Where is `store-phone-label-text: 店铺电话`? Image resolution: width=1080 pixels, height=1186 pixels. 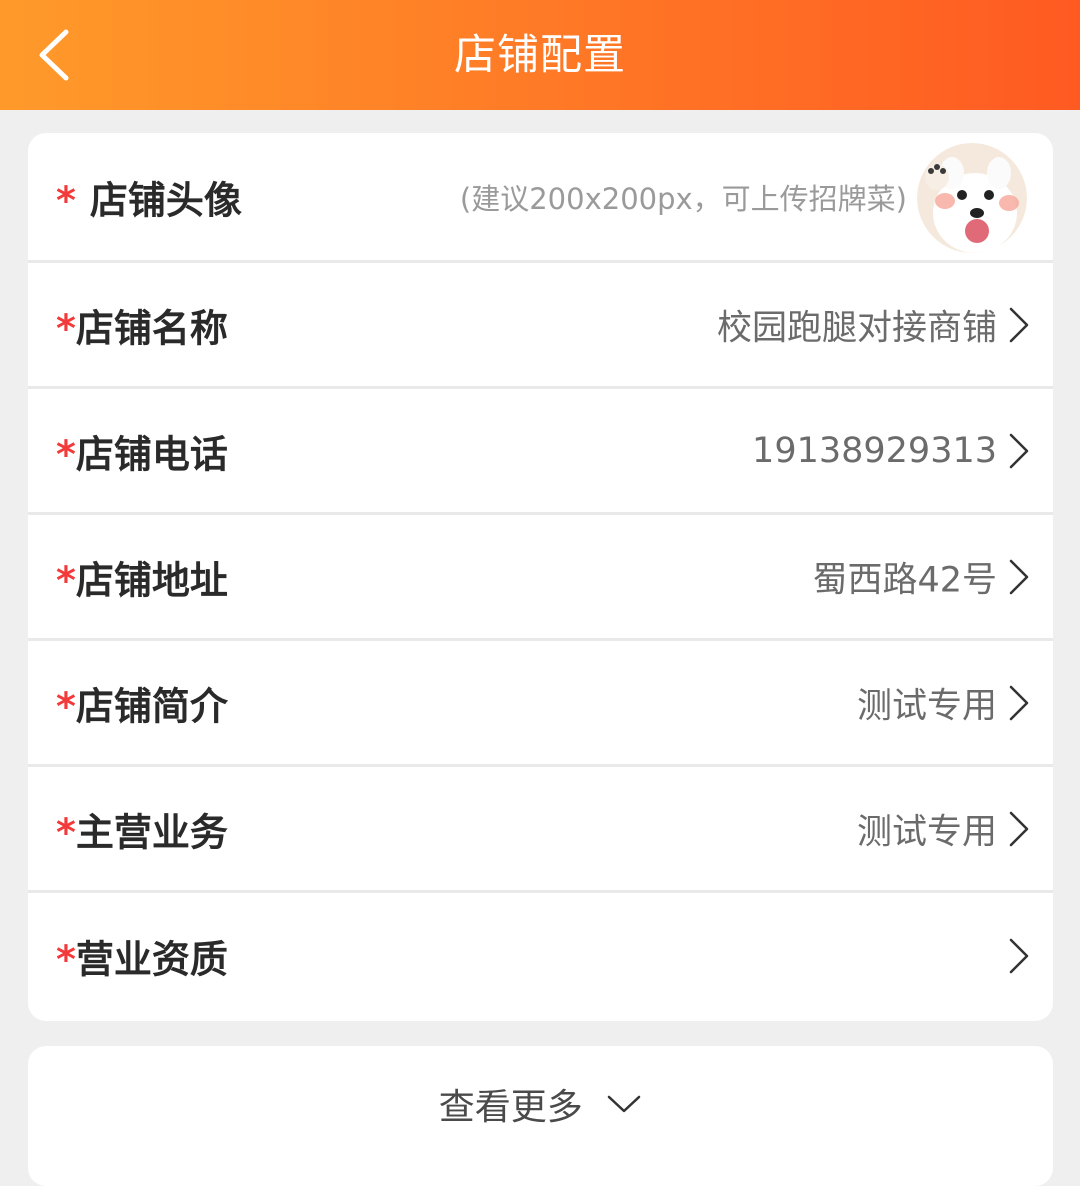
store-phone-label-text: 店铺电话 is located at coordinates (151, 454).